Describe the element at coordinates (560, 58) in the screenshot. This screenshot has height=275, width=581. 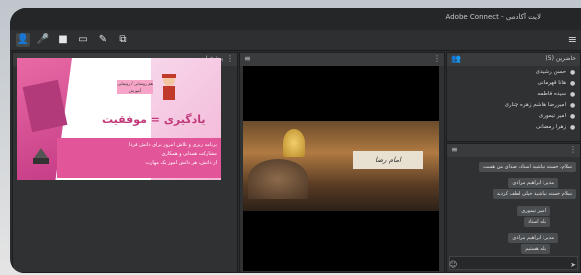
I see `attendees-pod-title: (5) حاضرین` at that location.